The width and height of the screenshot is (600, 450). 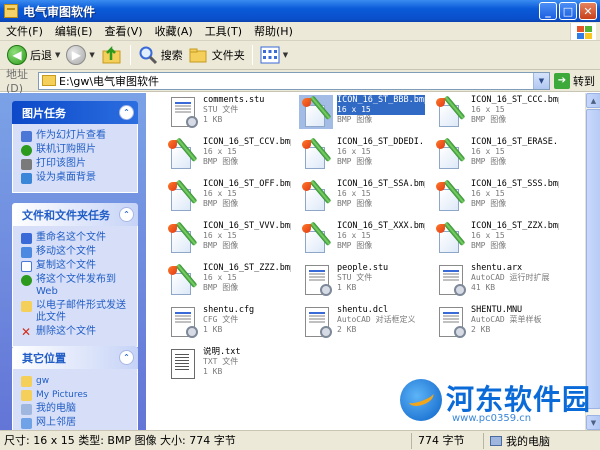 What do you see at coordinates (24, 31) in the screenshot?
I see `menu-file: 文件(F)` at bounding box center [24, 31].